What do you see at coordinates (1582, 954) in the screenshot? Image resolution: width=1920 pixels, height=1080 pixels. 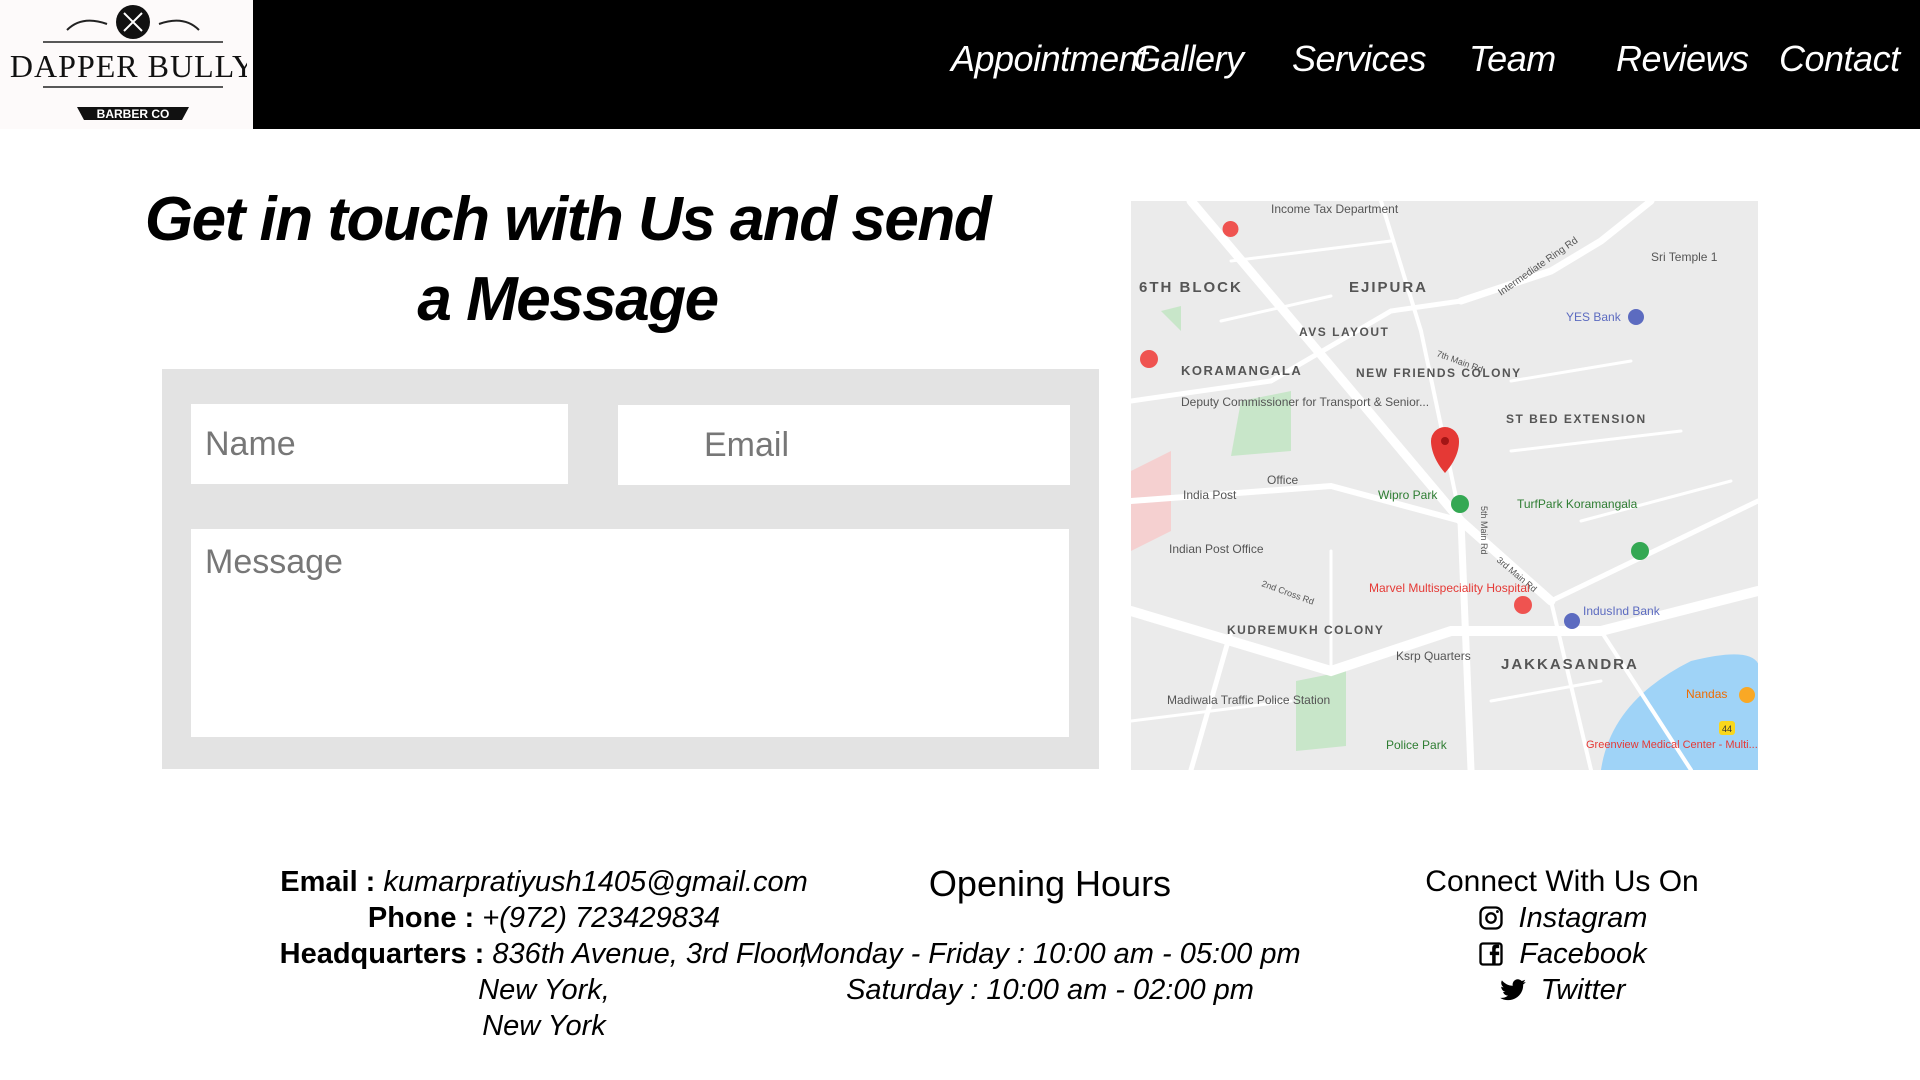 I see `facebook-link: Facebook` at bounding box center [1582, 954].